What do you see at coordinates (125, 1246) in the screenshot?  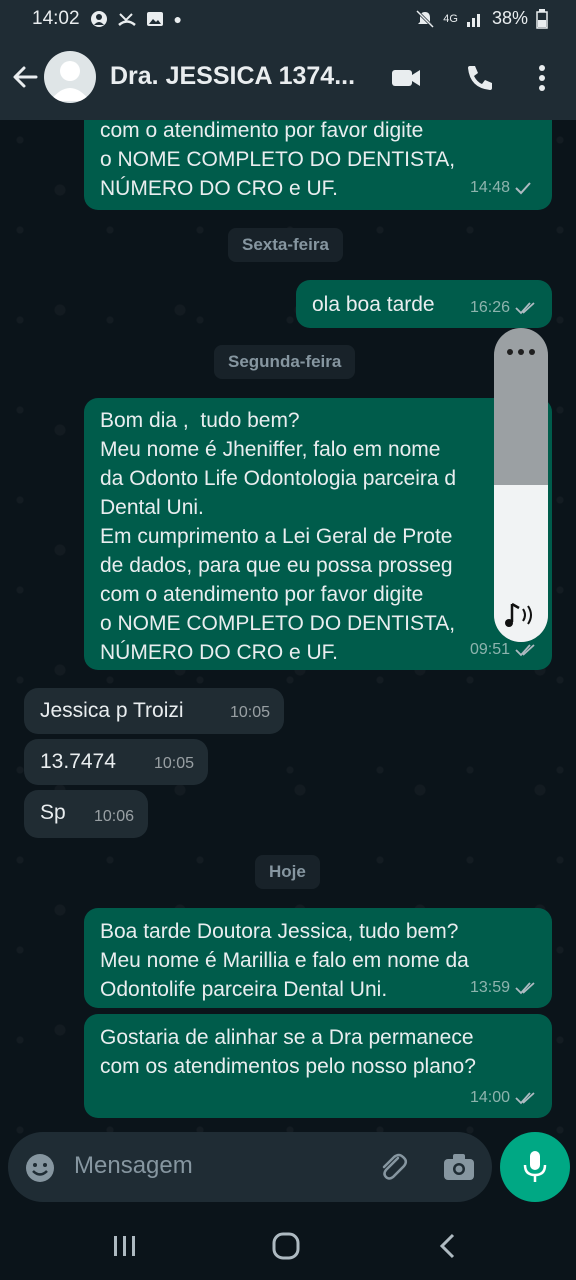 I see `recent-apps-icon` at bounding box center [125, 1246].